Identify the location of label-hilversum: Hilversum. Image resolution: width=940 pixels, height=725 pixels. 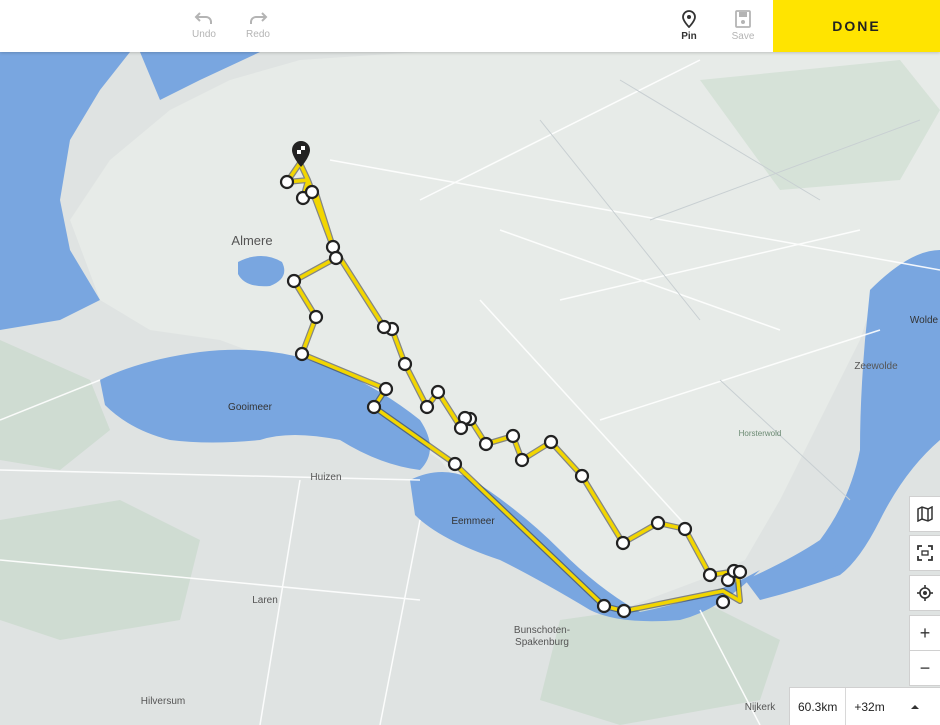
(163, 701).